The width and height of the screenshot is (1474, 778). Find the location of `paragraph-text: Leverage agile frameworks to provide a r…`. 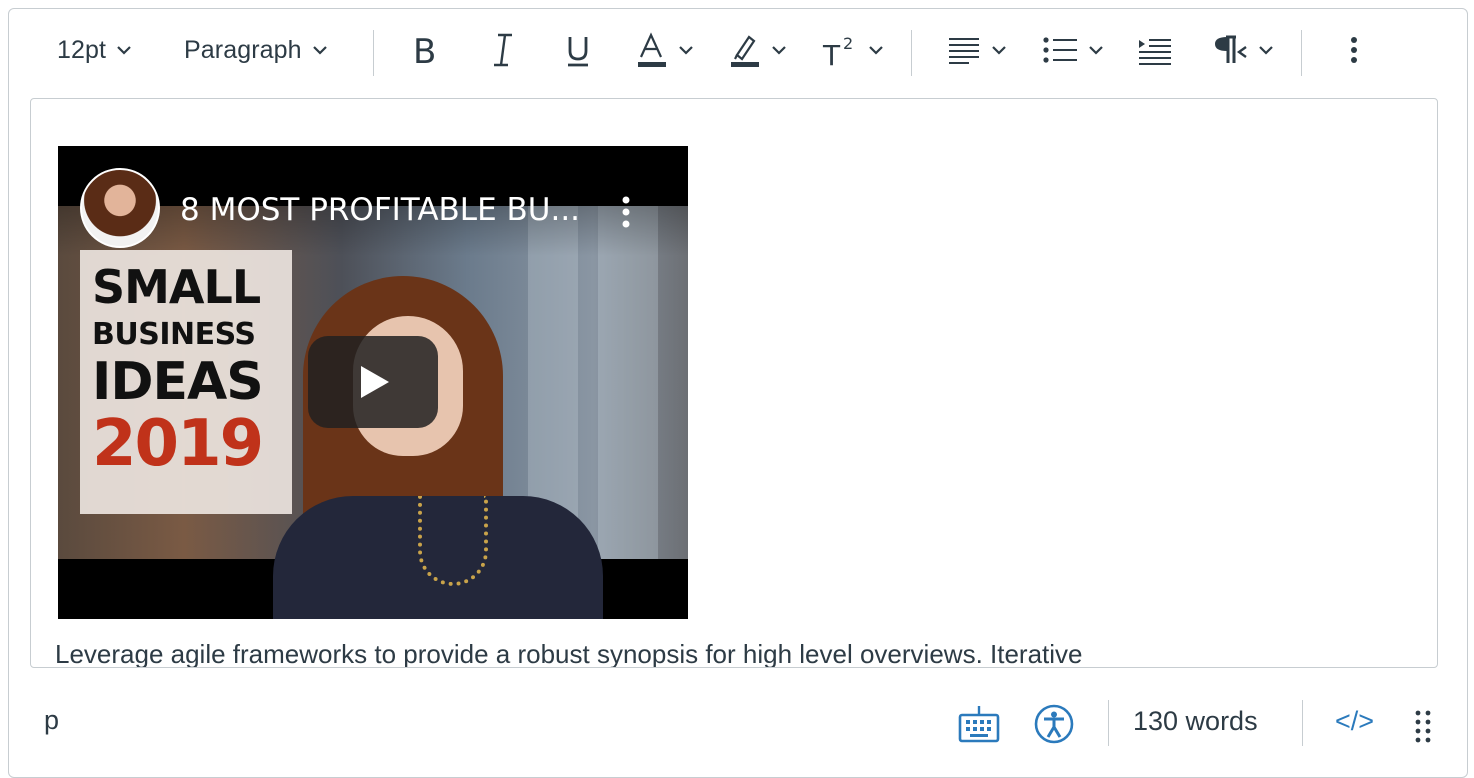

paragraph-text: Leverage agile frameworks to provide a r… is located at coordinates (569, 653).